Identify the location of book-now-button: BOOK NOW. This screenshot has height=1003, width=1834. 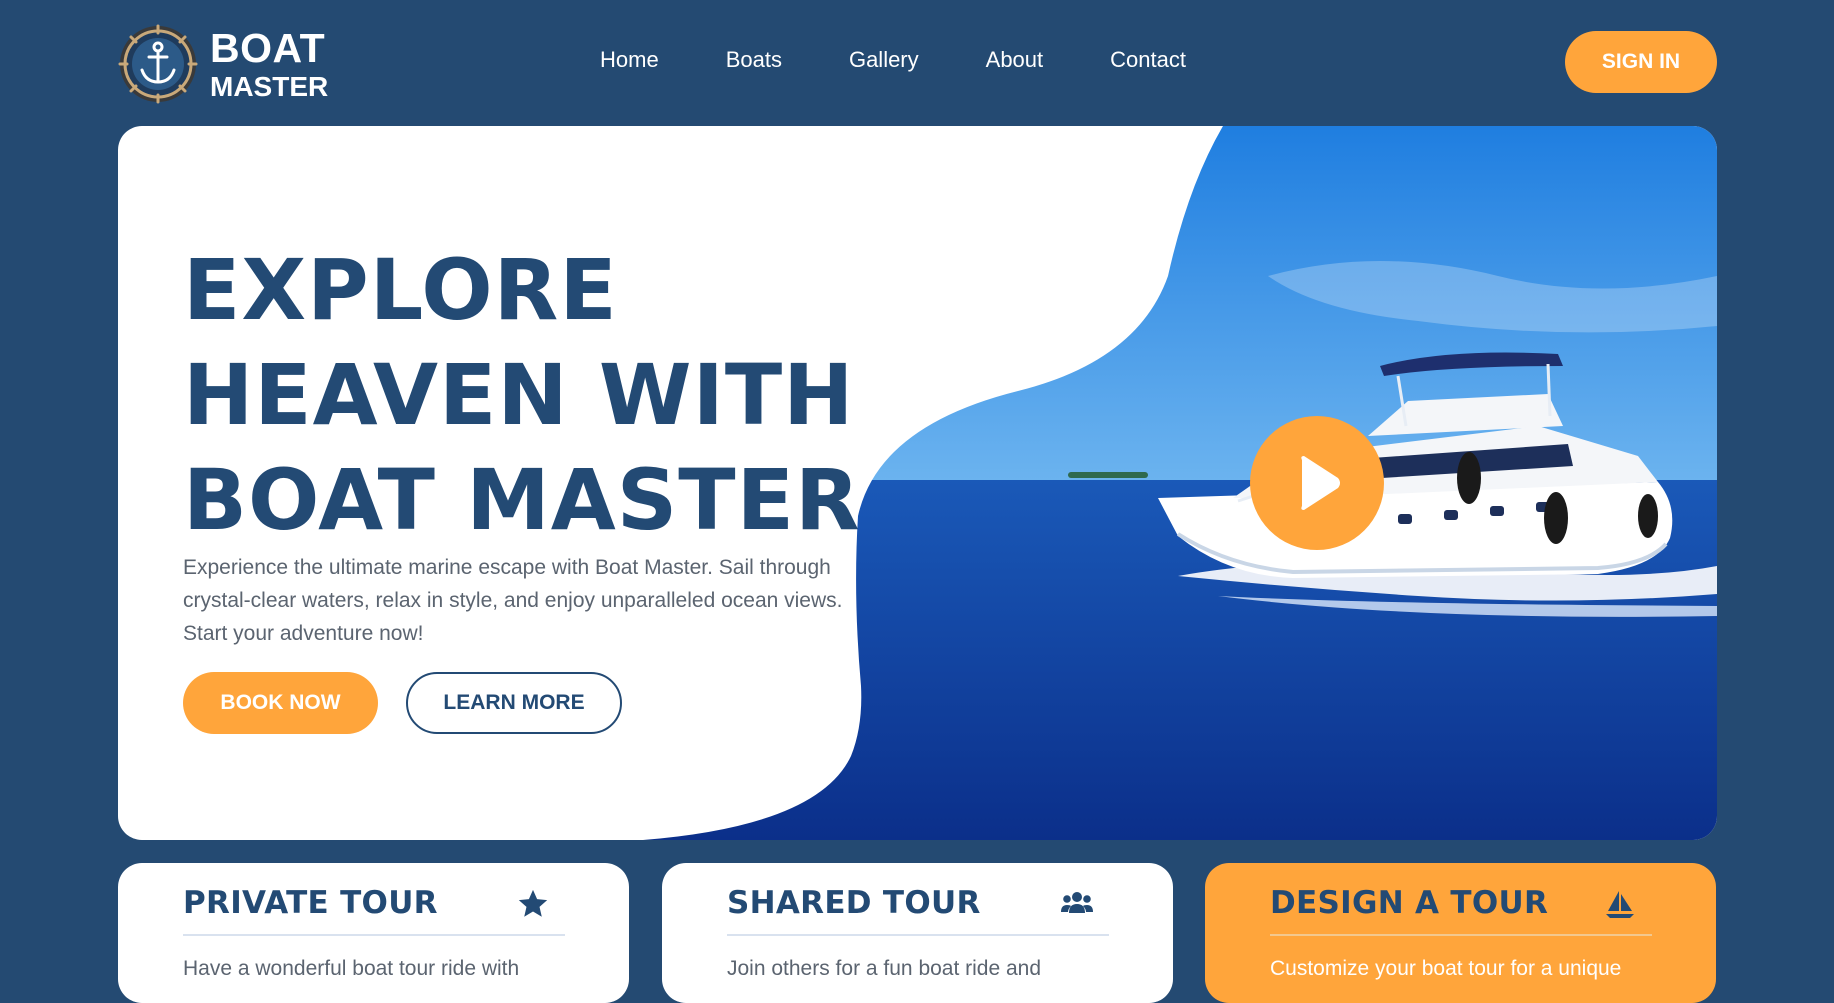
(280, 703).